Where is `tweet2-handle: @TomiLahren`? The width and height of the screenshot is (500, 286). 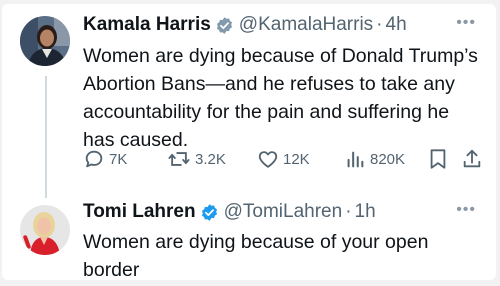
tweet2-handle: @TomiLahren is located at coordinates (283, 212).